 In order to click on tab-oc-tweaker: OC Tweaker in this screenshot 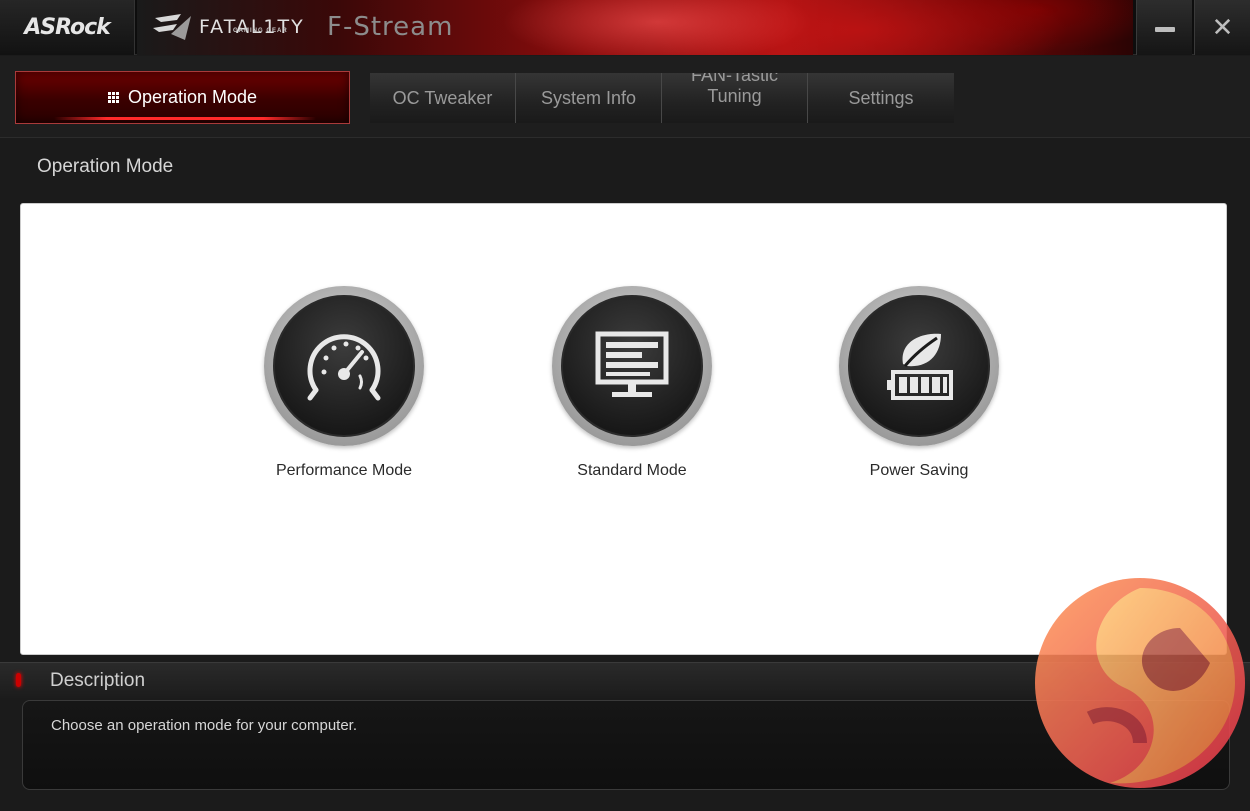, I will do `click(443, 98)`.